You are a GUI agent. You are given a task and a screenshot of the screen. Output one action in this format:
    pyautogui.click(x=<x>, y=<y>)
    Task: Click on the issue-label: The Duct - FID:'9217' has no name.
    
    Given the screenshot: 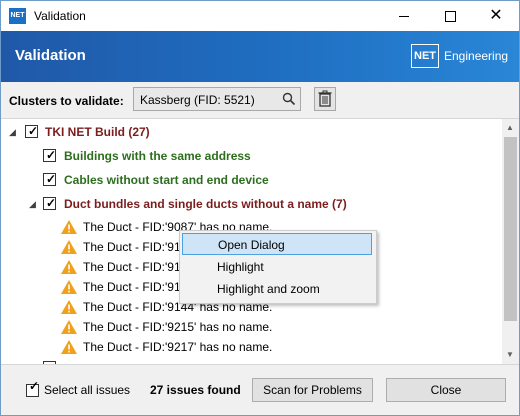 What is the action you would take?
    pyautogui.click(x=178, y=347)
    